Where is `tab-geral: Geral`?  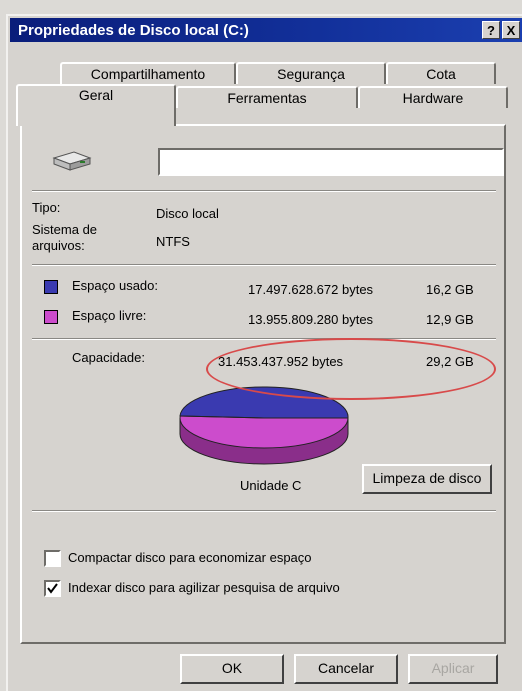 tab-geral: Geral is located at coordinates (96, 105).